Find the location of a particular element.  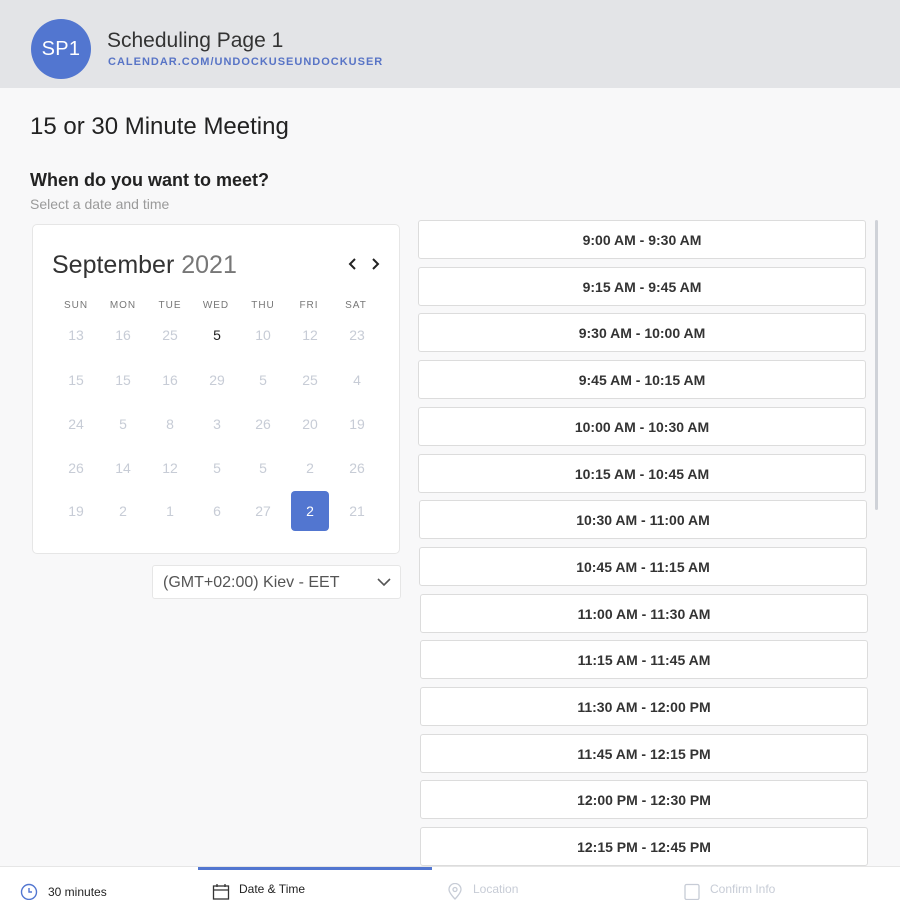

calendar-day: 14 is located at coordinates (123, 468).